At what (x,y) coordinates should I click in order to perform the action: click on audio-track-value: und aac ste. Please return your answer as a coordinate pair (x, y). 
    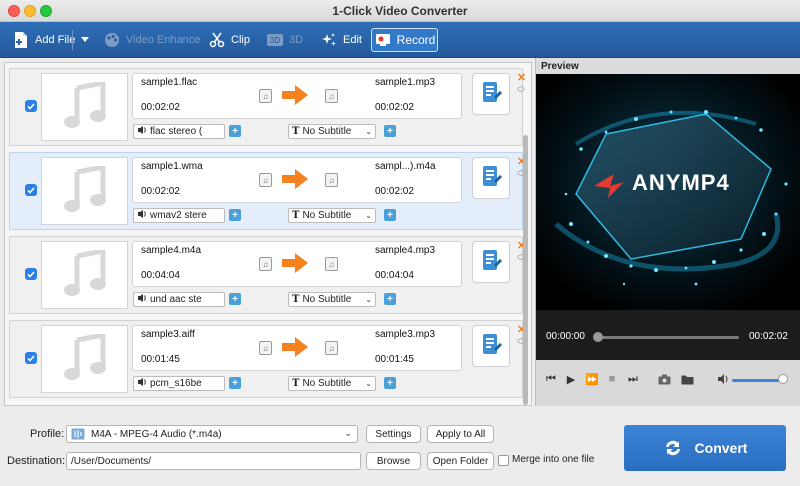
    Looking at the image, I should click on (176, 299).